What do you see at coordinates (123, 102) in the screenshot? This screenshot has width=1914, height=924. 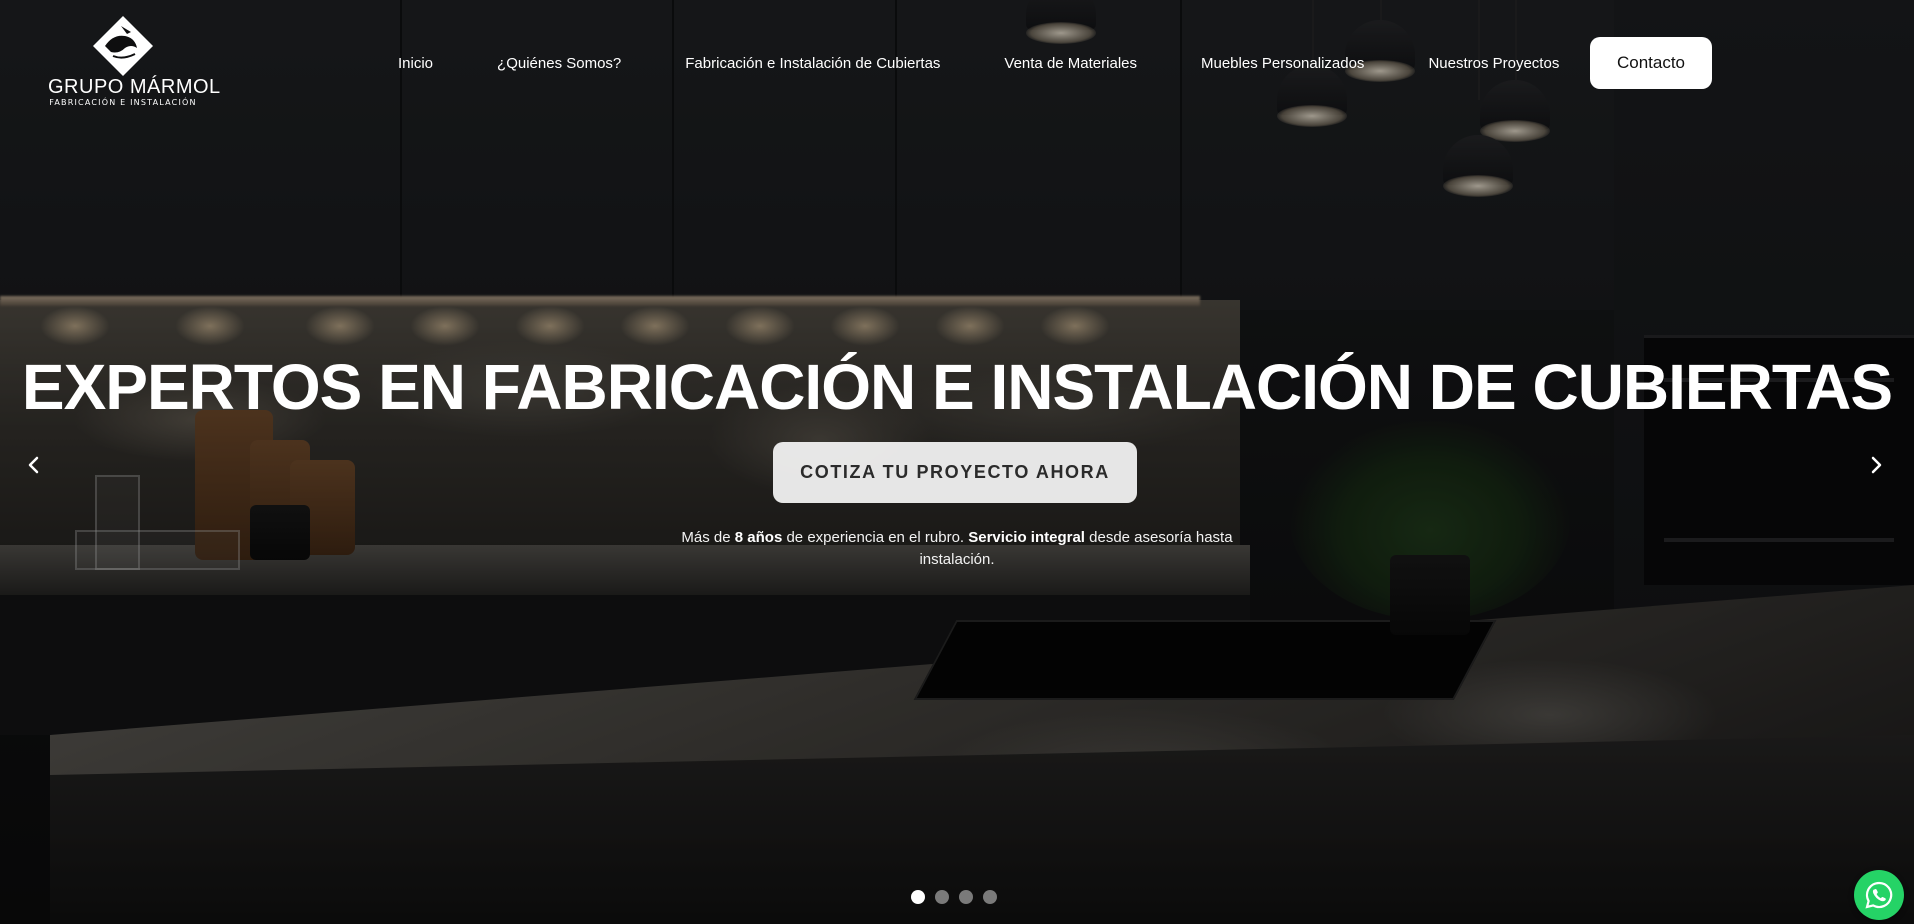 I see `brand-tagline: FABRICACIÓN E INSTALACIÓN` at bounding box center [123, 102].